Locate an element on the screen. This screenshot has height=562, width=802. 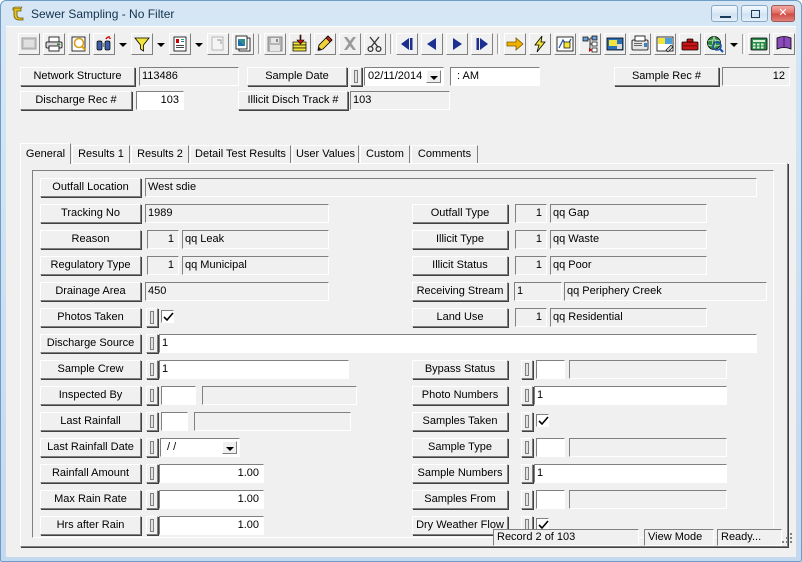
sample-type-lookup-button is located at coordinates (527, 447).